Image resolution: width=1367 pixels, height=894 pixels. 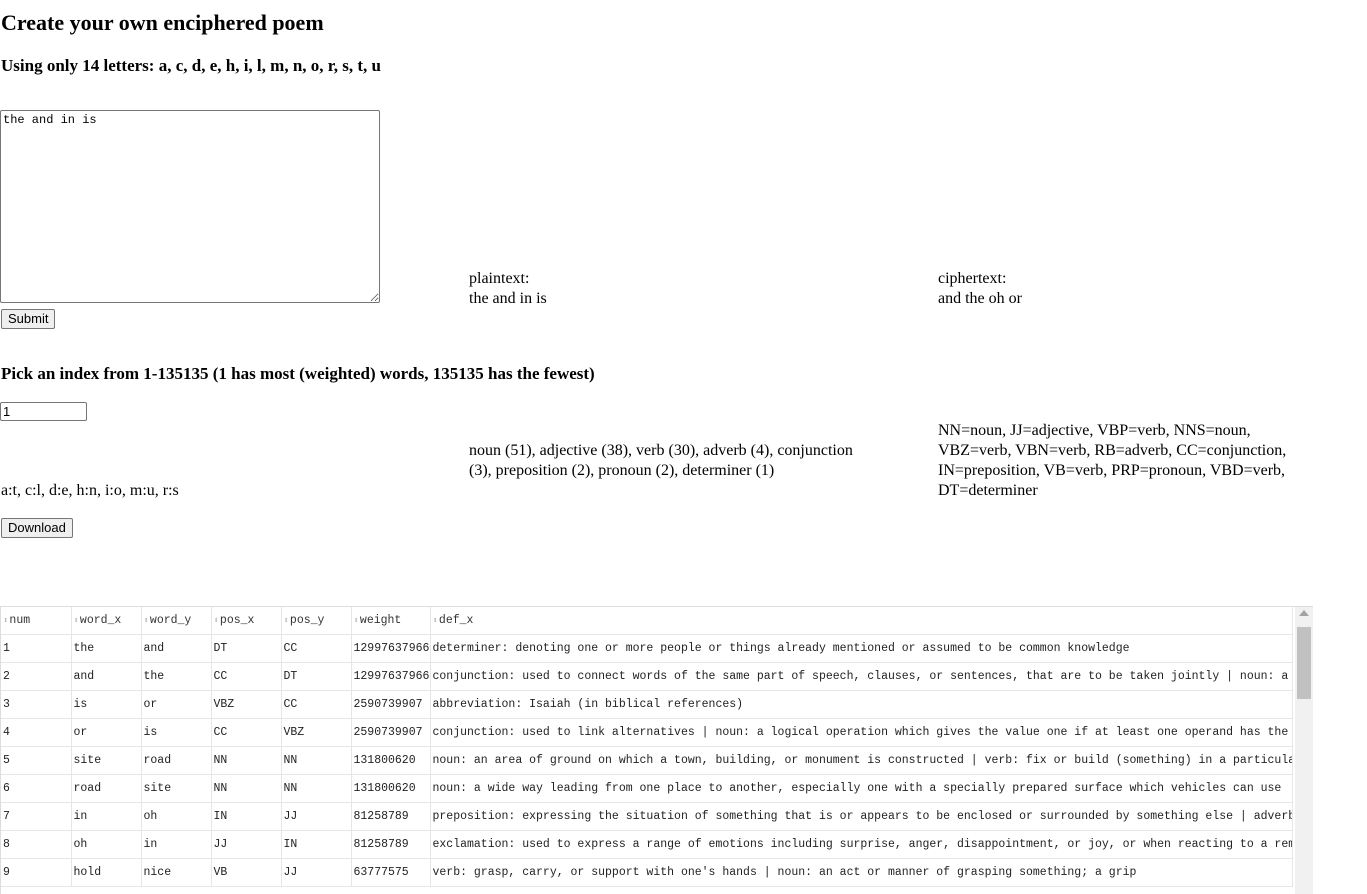 I want to click on cell-pos-x: IN, so click(x=246, y=816).